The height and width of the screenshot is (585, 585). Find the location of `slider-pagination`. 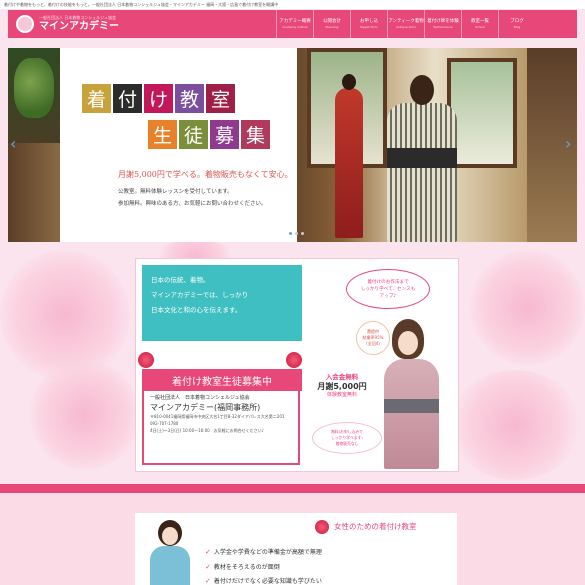

slider-pagination is located at coordinates (298, 233).